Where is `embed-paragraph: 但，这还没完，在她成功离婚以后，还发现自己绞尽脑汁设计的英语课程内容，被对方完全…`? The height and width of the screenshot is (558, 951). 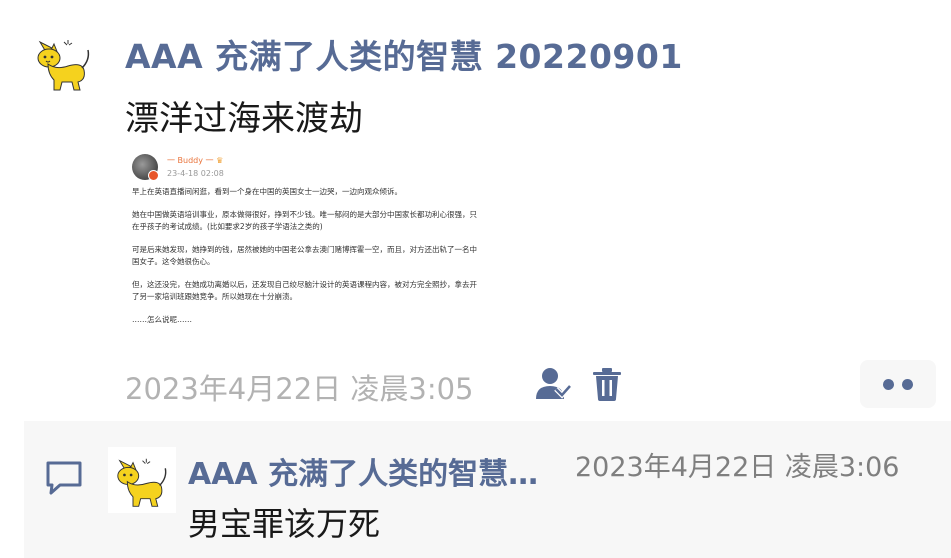 embed-paragraph: 但，这还没完，在她成功离婚以后，还发现自己绞尽脑汁设计的英语课程内容，被对方完全… is located at coordinates (304, 290).